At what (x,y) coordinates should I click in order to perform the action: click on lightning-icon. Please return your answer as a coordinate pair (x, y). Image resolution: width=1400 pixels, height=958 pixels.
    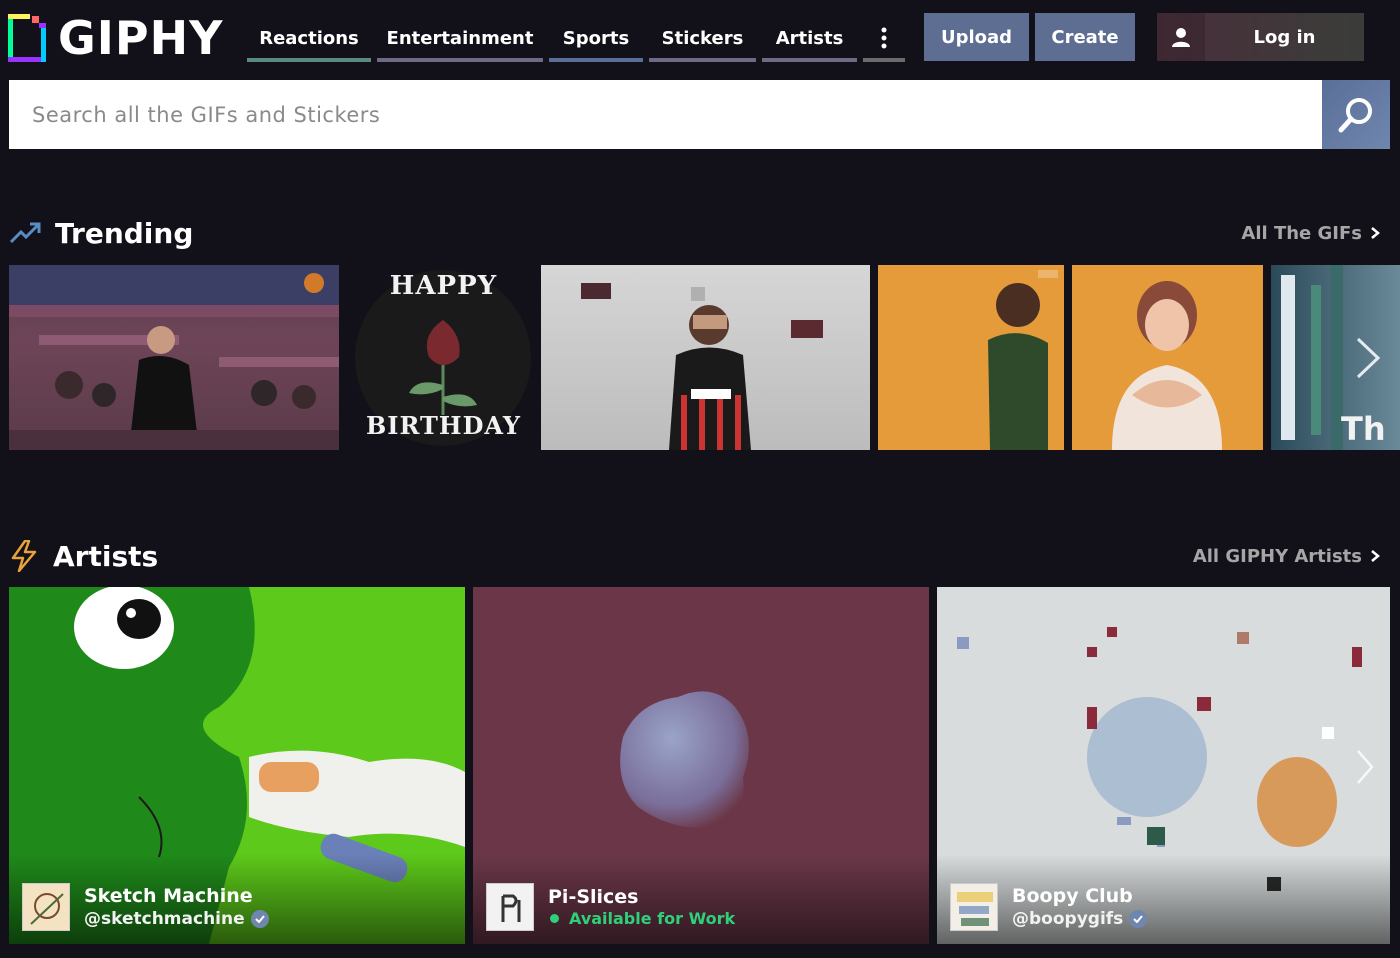
    Looking at the image, I should click on (24, 556).